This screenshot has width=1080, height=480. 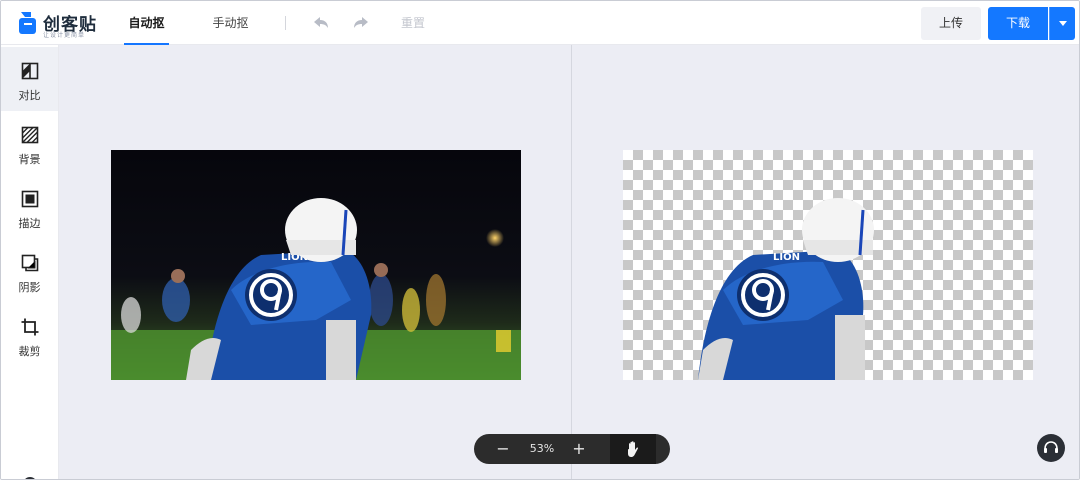 What do you see at coordinates (30, 327) in the screenshot?
I see `crop-icon` at bounding box center [30, 327].